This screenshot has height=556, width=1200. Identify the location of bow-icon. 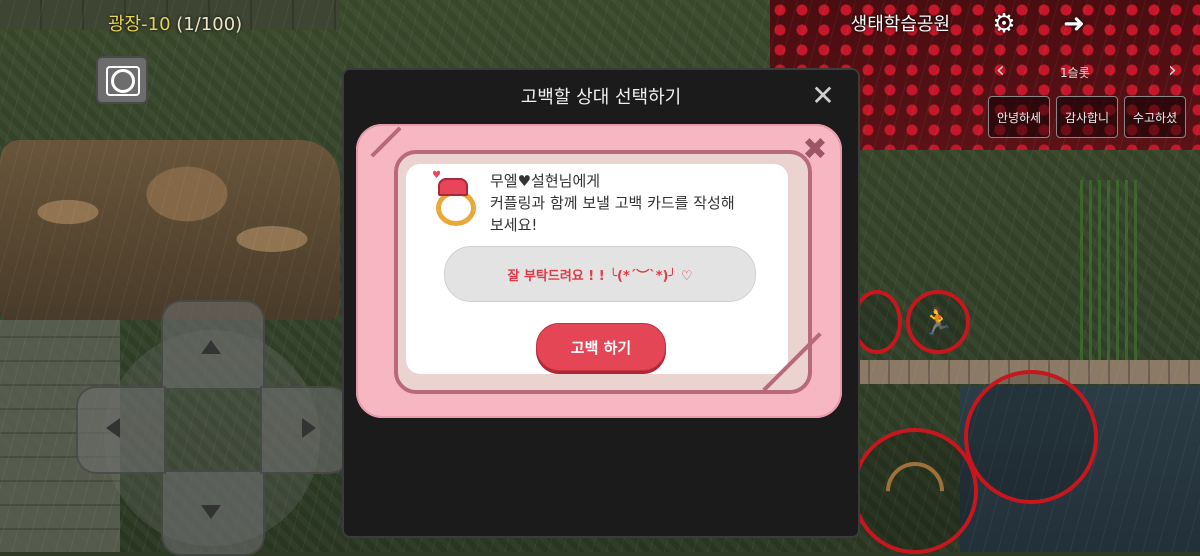
(915, 491).